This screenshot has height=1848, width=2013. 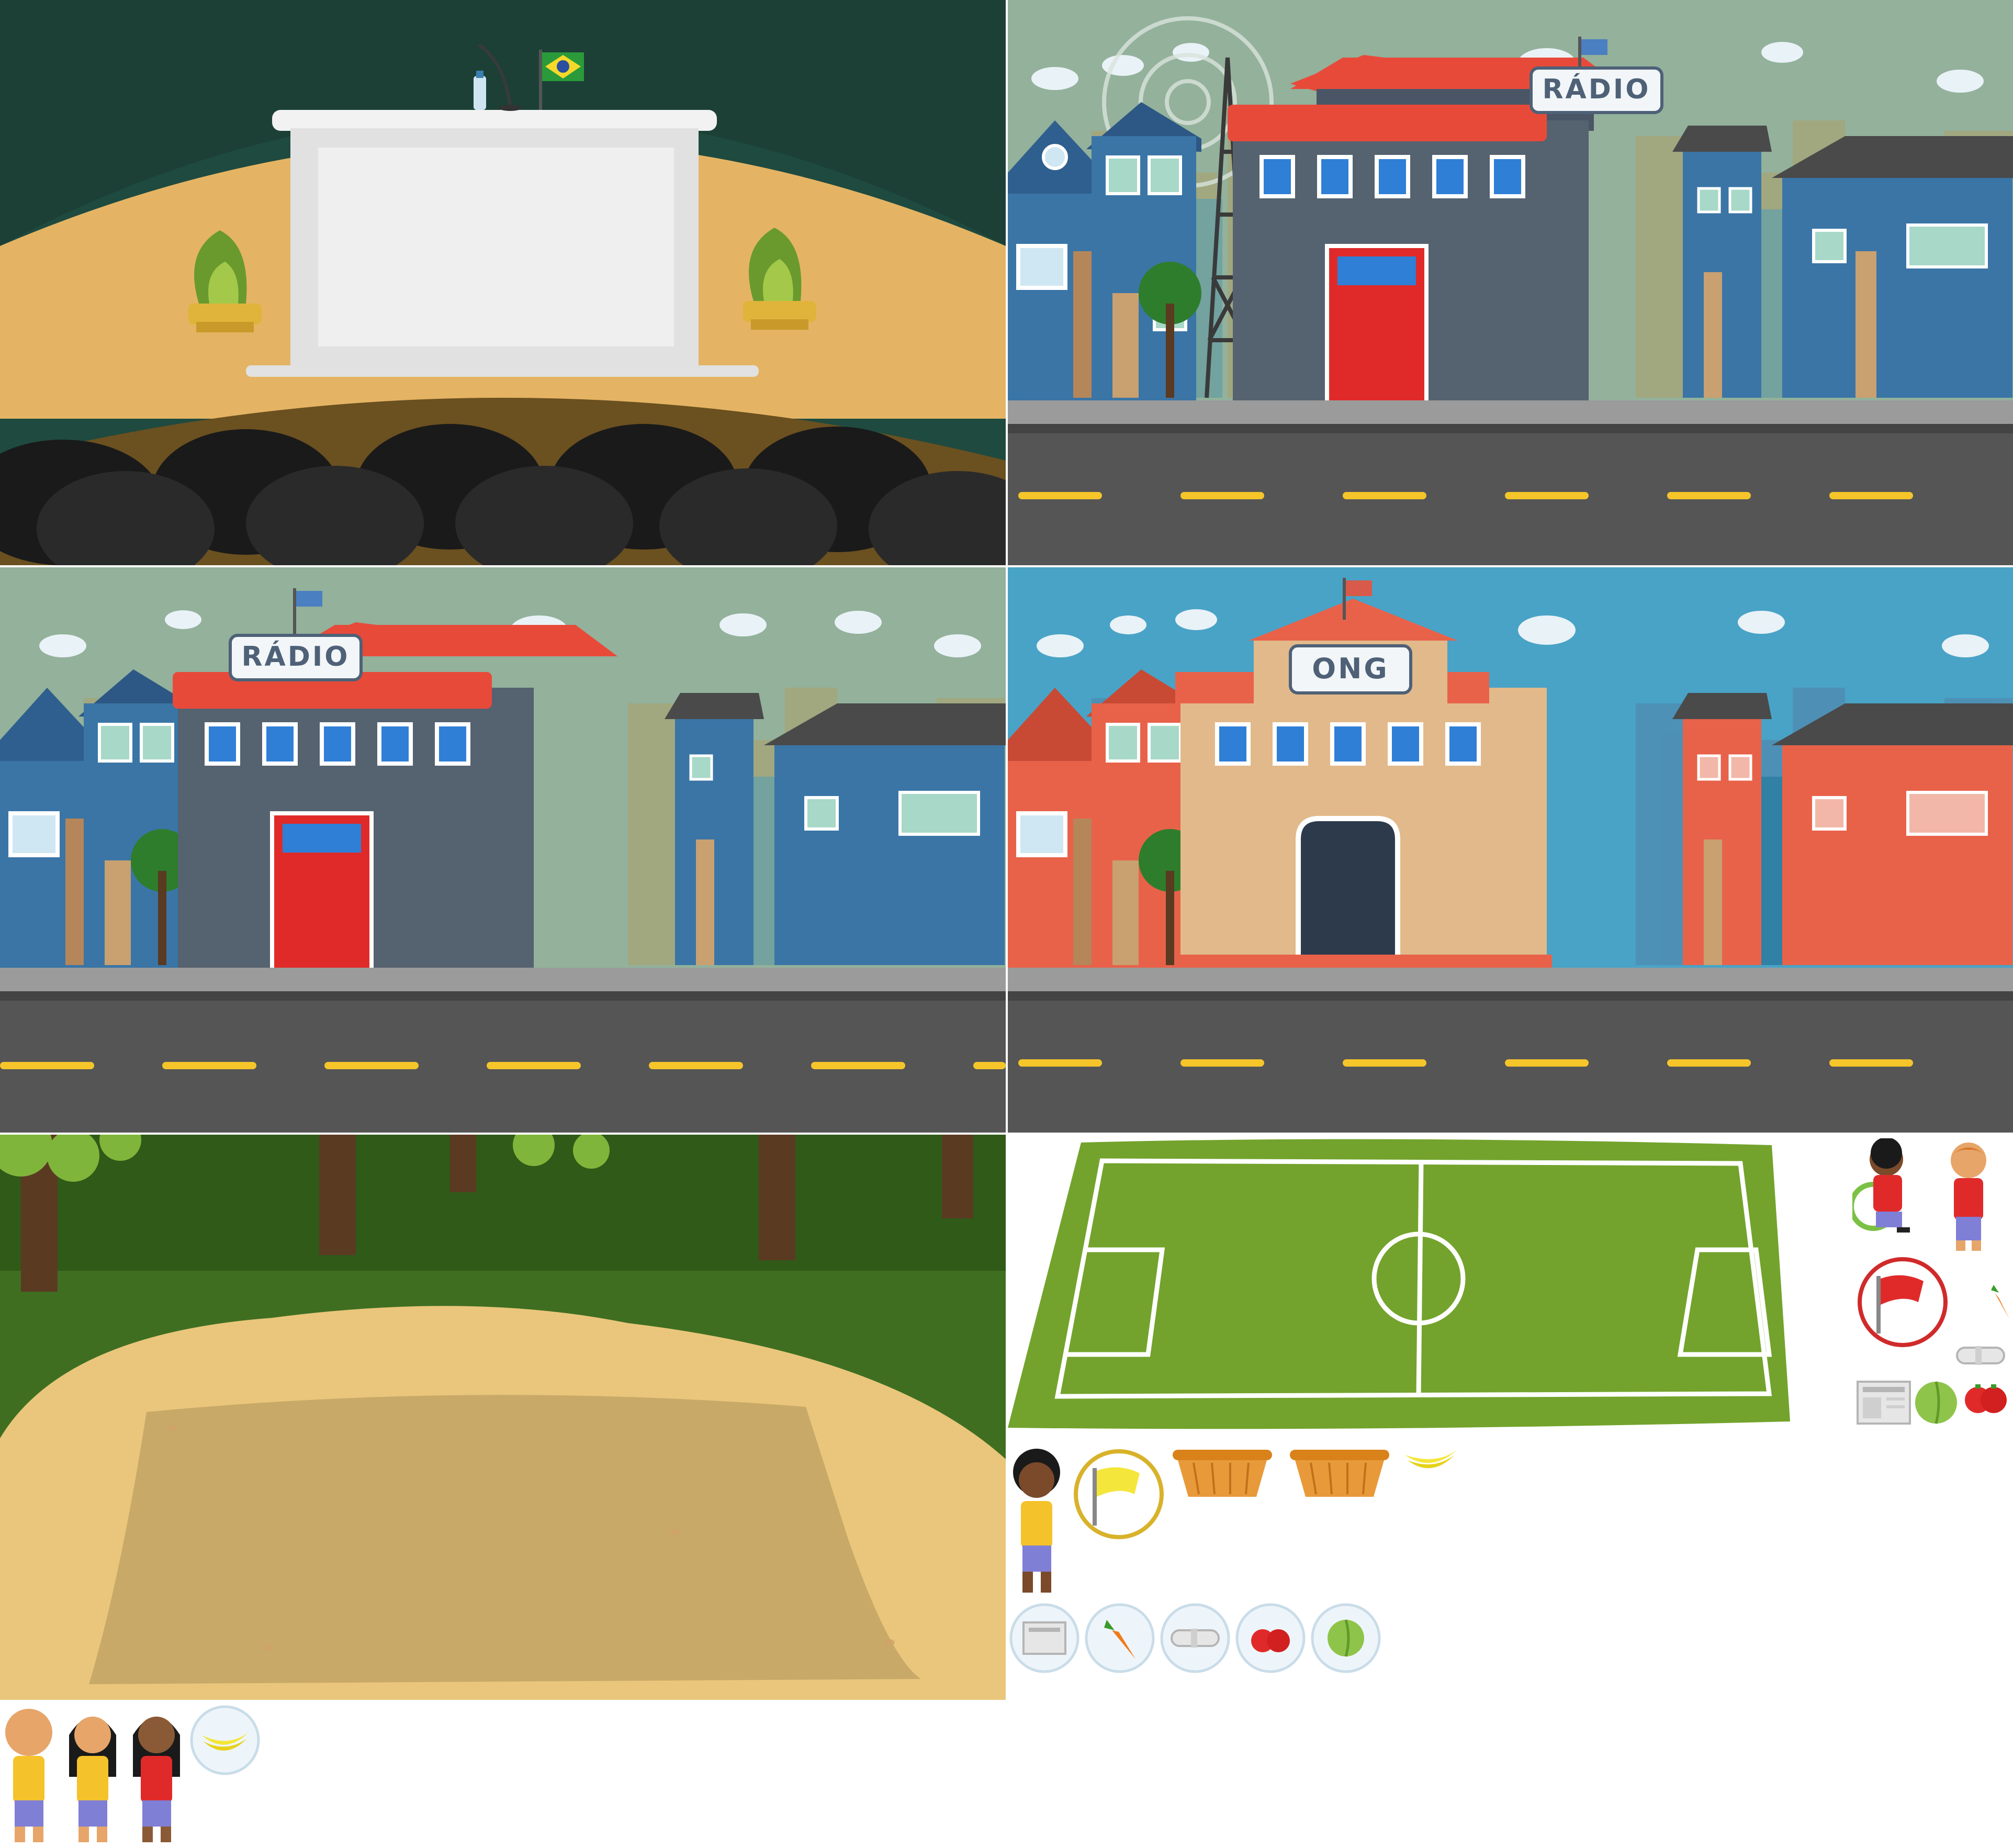 I want to click on carrot-sprite, so click(x=2000, y=1303).